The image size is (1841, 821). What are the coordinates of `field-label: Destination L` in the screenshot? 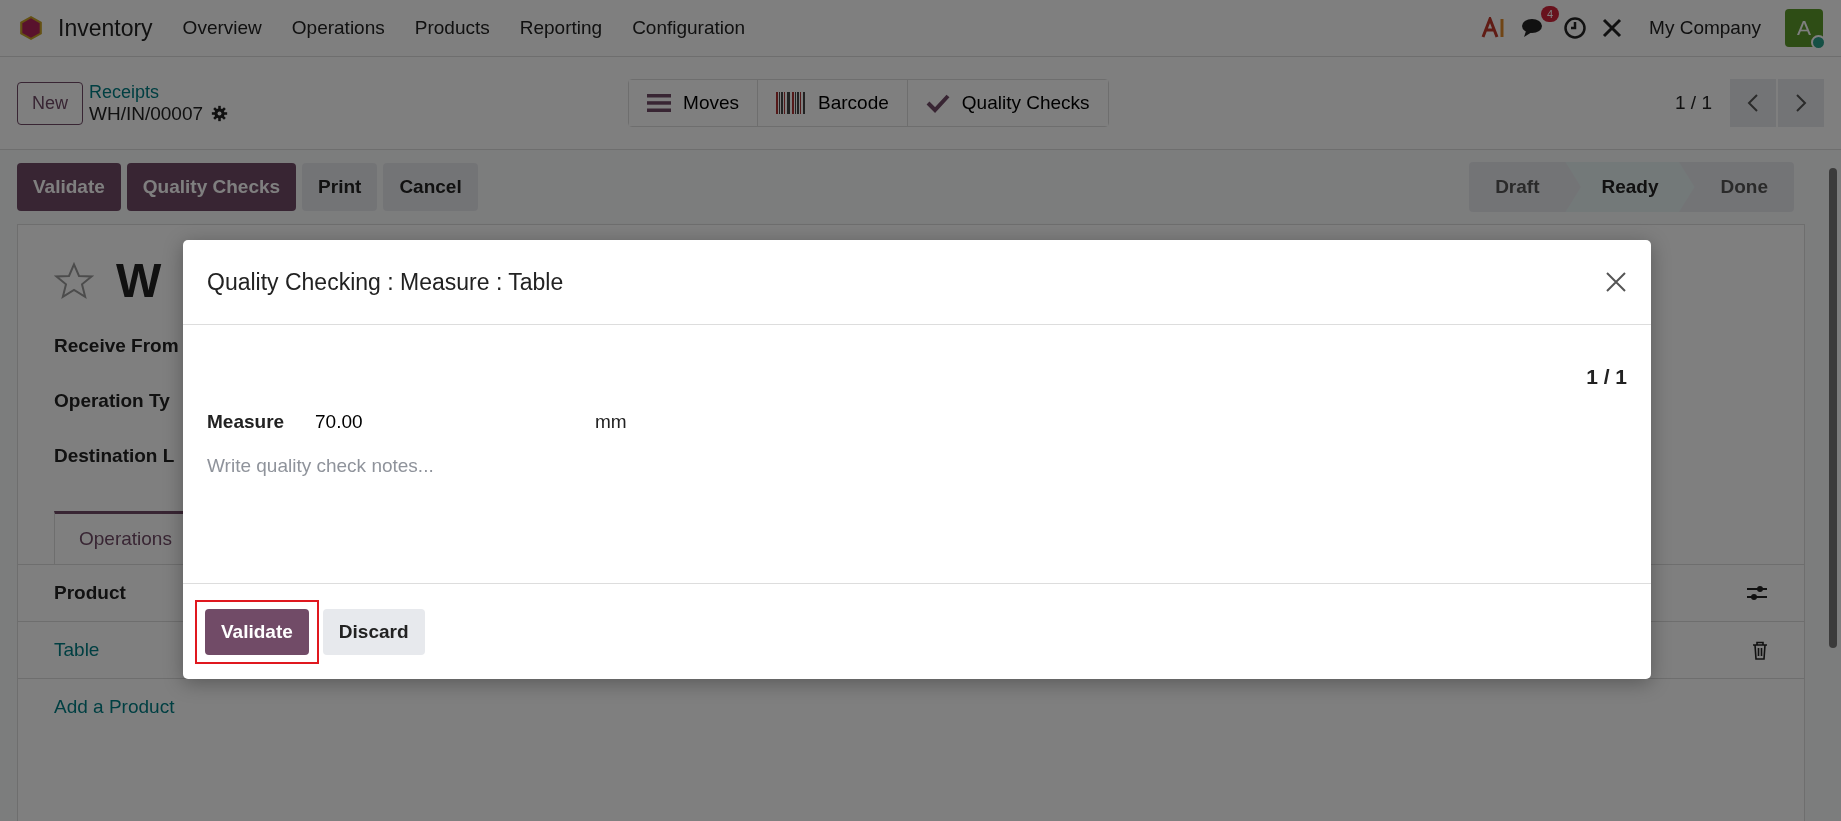 It's located at (114, 455).